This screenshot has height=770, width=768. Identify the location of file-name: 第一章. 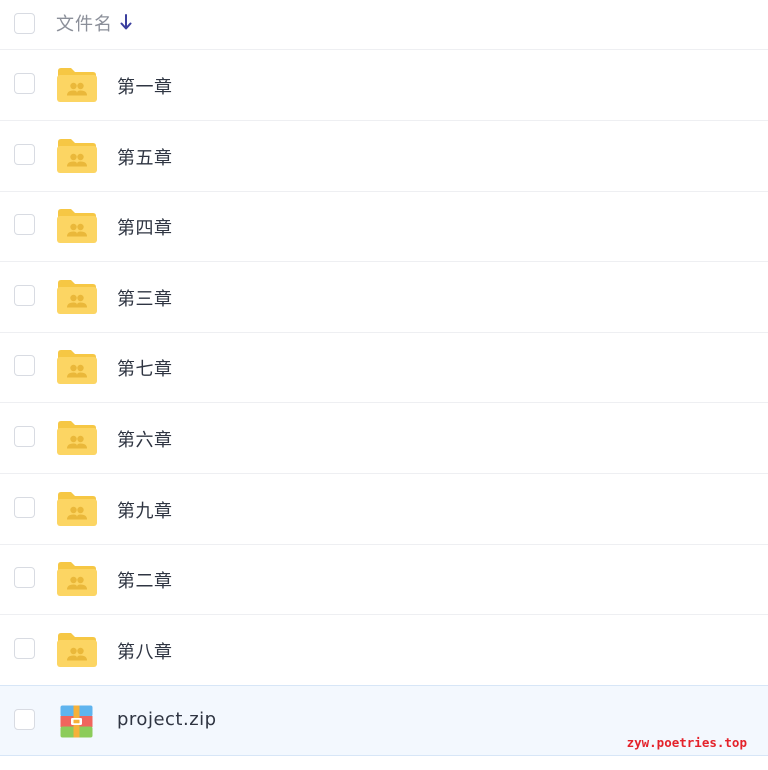
(145, 86).